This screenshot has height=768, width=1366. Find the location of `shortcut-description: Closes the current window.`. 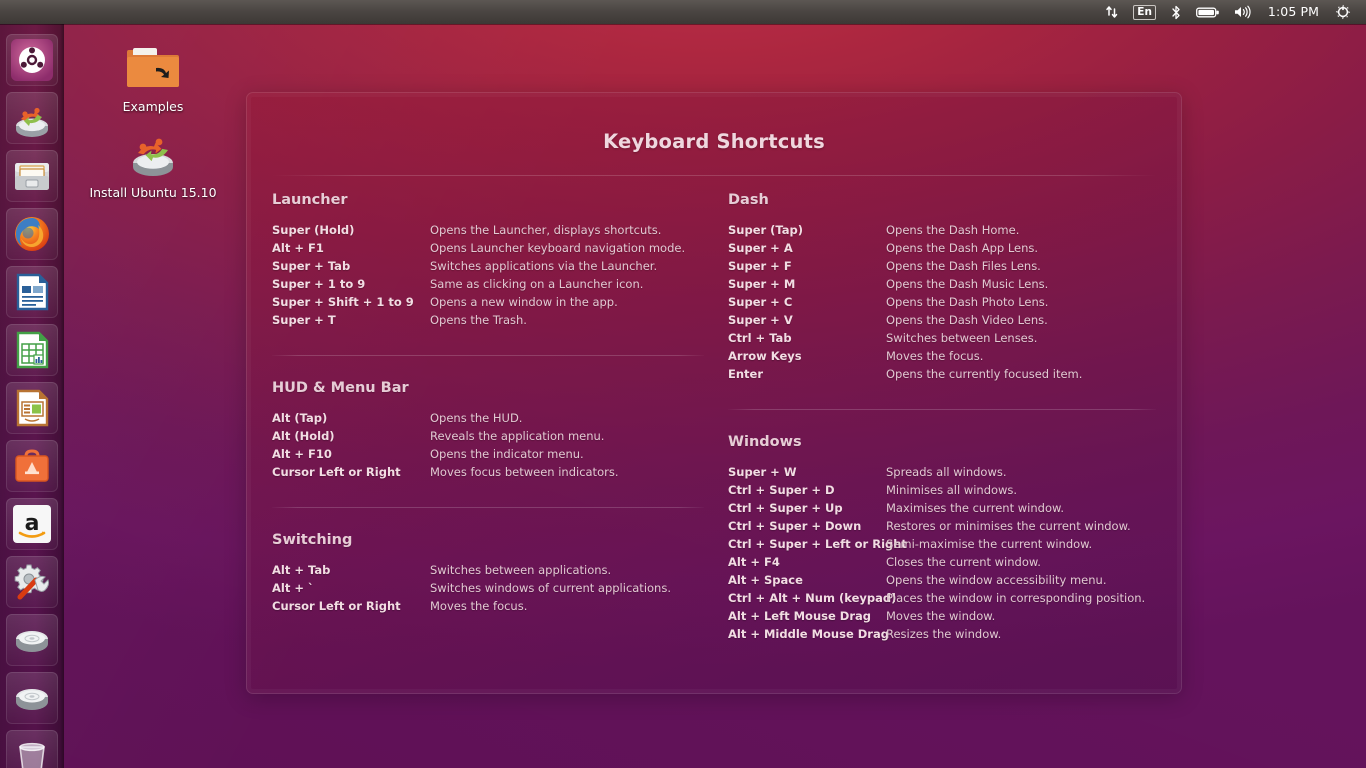

shortcut-description: Closes the current window. is located at coordinates (963, 562).